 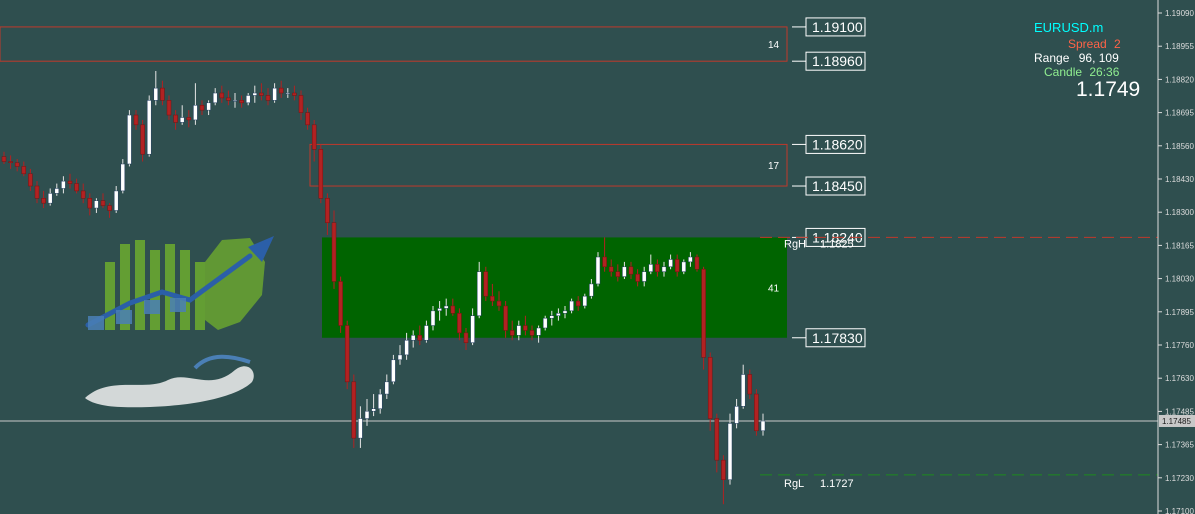 I want to click on candle-timer-readout: Candle 26:36, so click(x=1081, y=72).